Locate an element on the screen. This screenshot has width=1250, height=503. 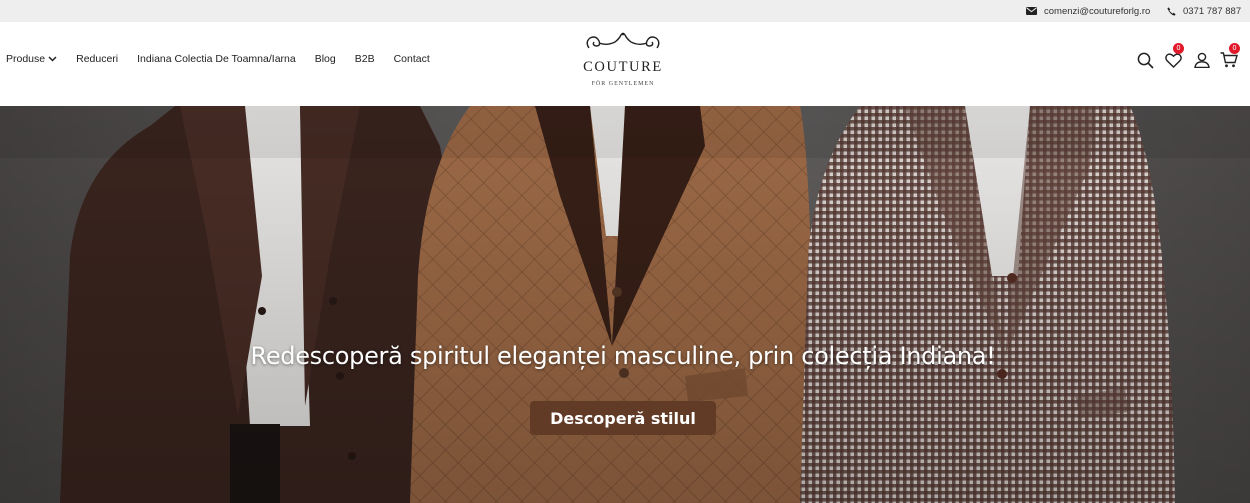
top-bar: comenzi@coutureforlg.ro 0371 787 887 is located at coordinates (625, 11).